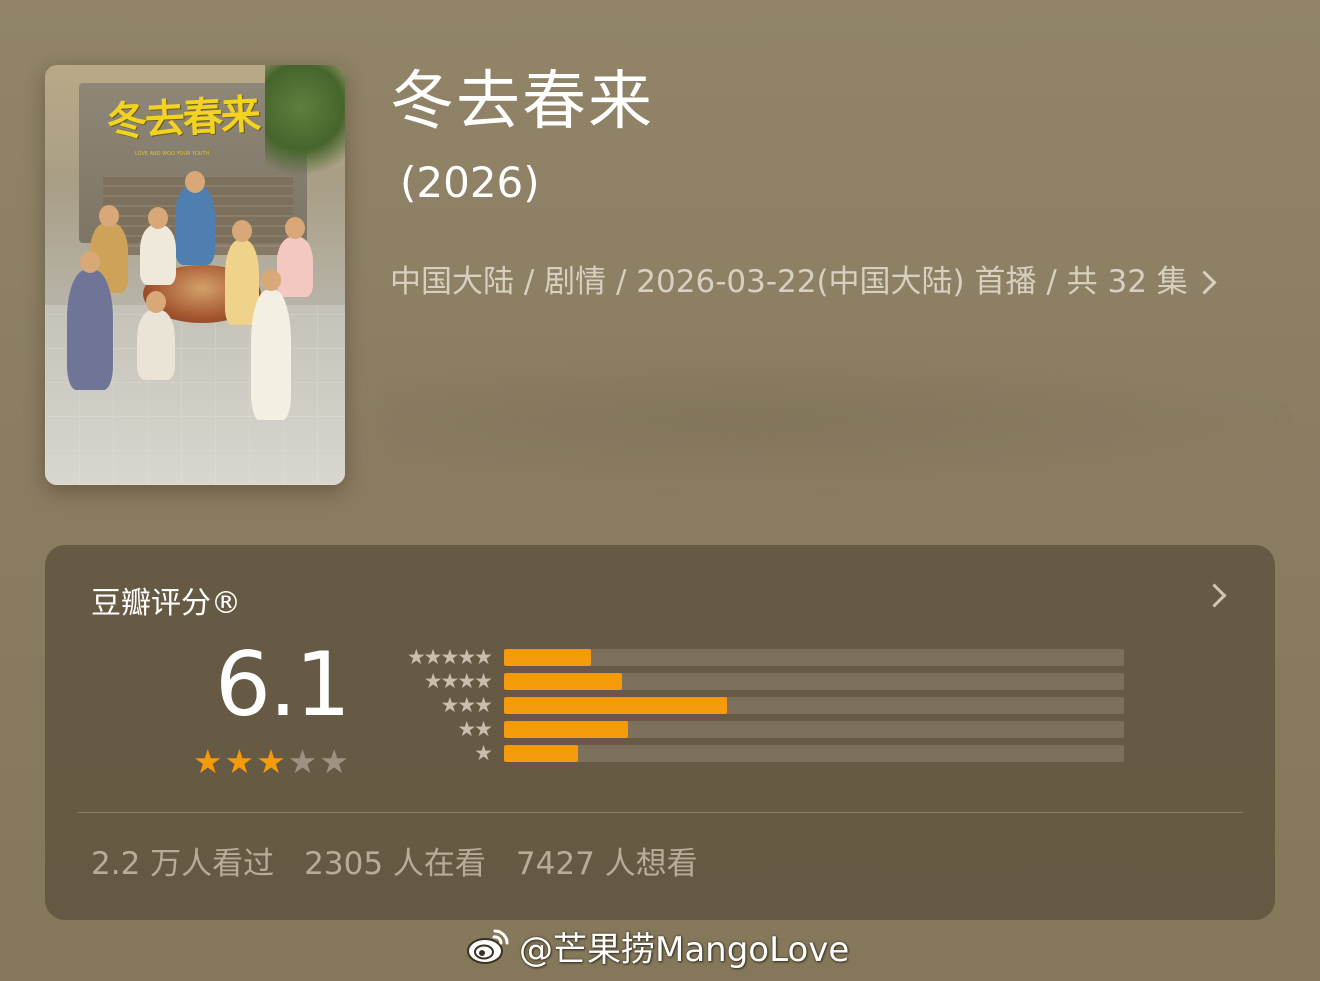  What do you see at coordinates (475, 728) in the screenshot?
I see `distribution-stars-icon: ★★` at bounding box center [475, 728].